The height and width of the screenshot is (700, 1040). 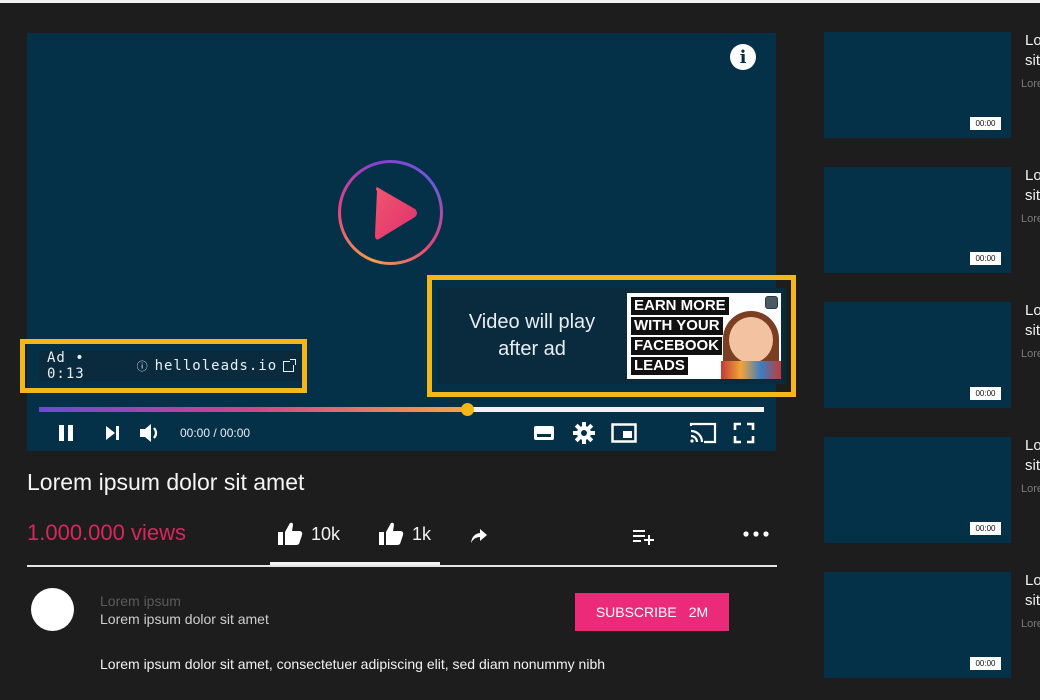 I want to click on ad-badge-icon, so click(x=771, y=302).